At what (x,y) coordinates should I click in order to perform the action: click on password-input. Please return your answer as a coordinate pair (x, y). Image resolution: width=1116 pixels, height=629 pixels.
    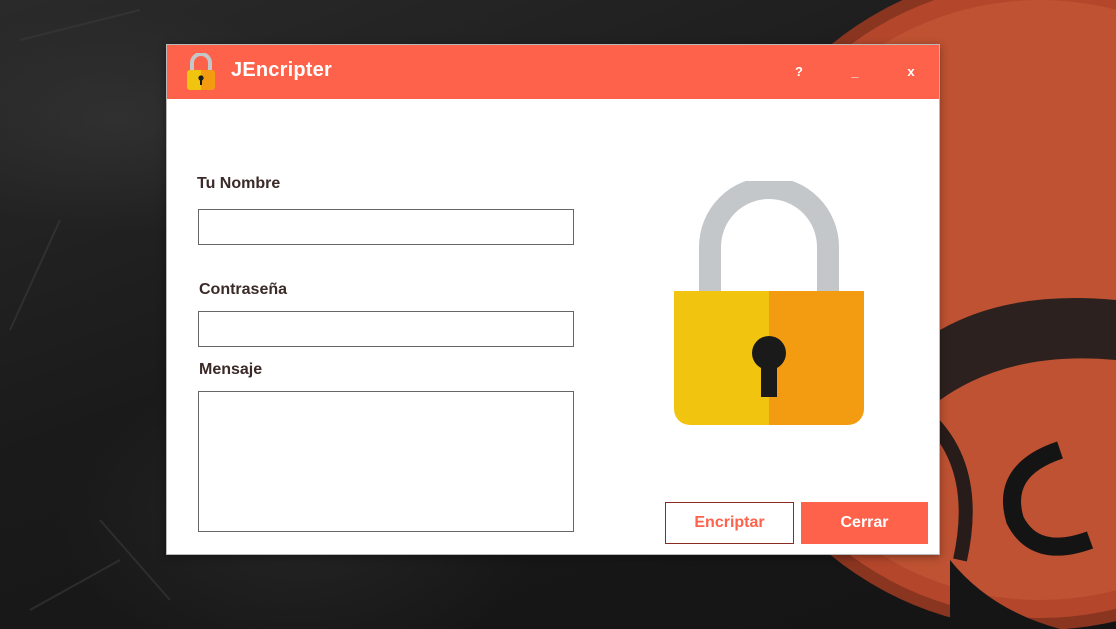
    Looking at the image, I should click on (386, 329).